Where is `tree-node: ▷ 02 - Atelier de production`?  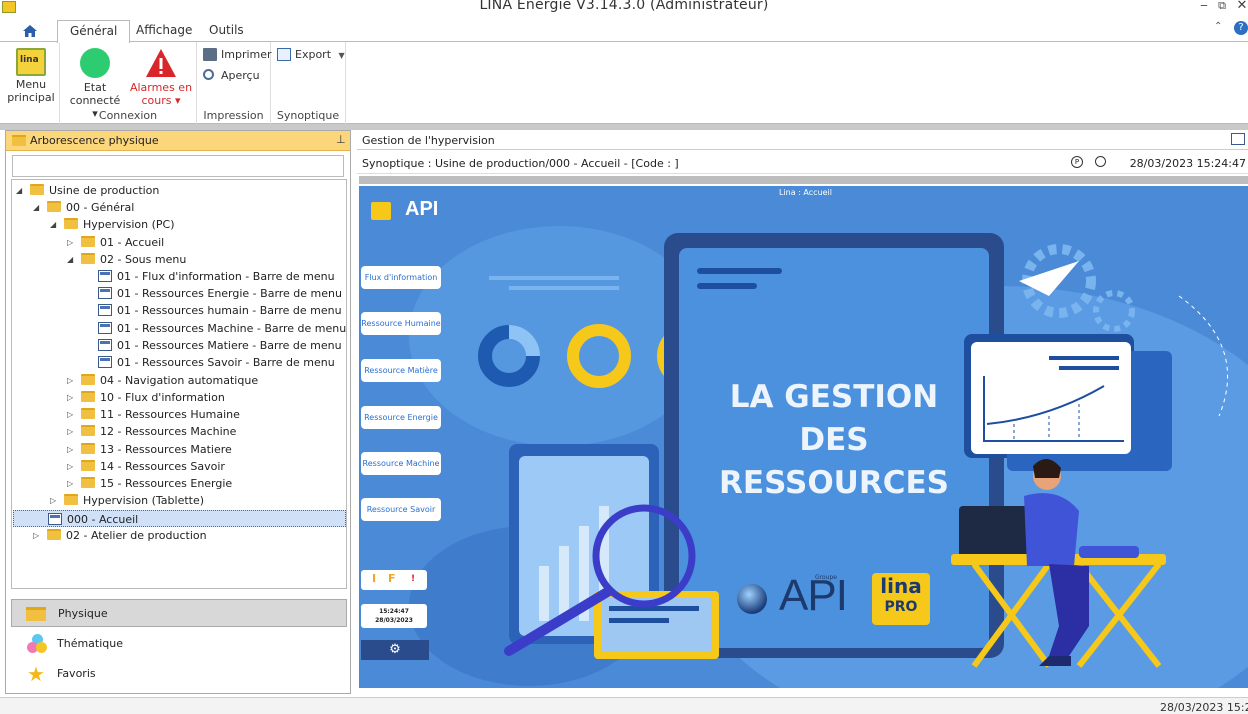 tree-node: ▷ 02 - Atelier de production is located at coordinates (120, 535).